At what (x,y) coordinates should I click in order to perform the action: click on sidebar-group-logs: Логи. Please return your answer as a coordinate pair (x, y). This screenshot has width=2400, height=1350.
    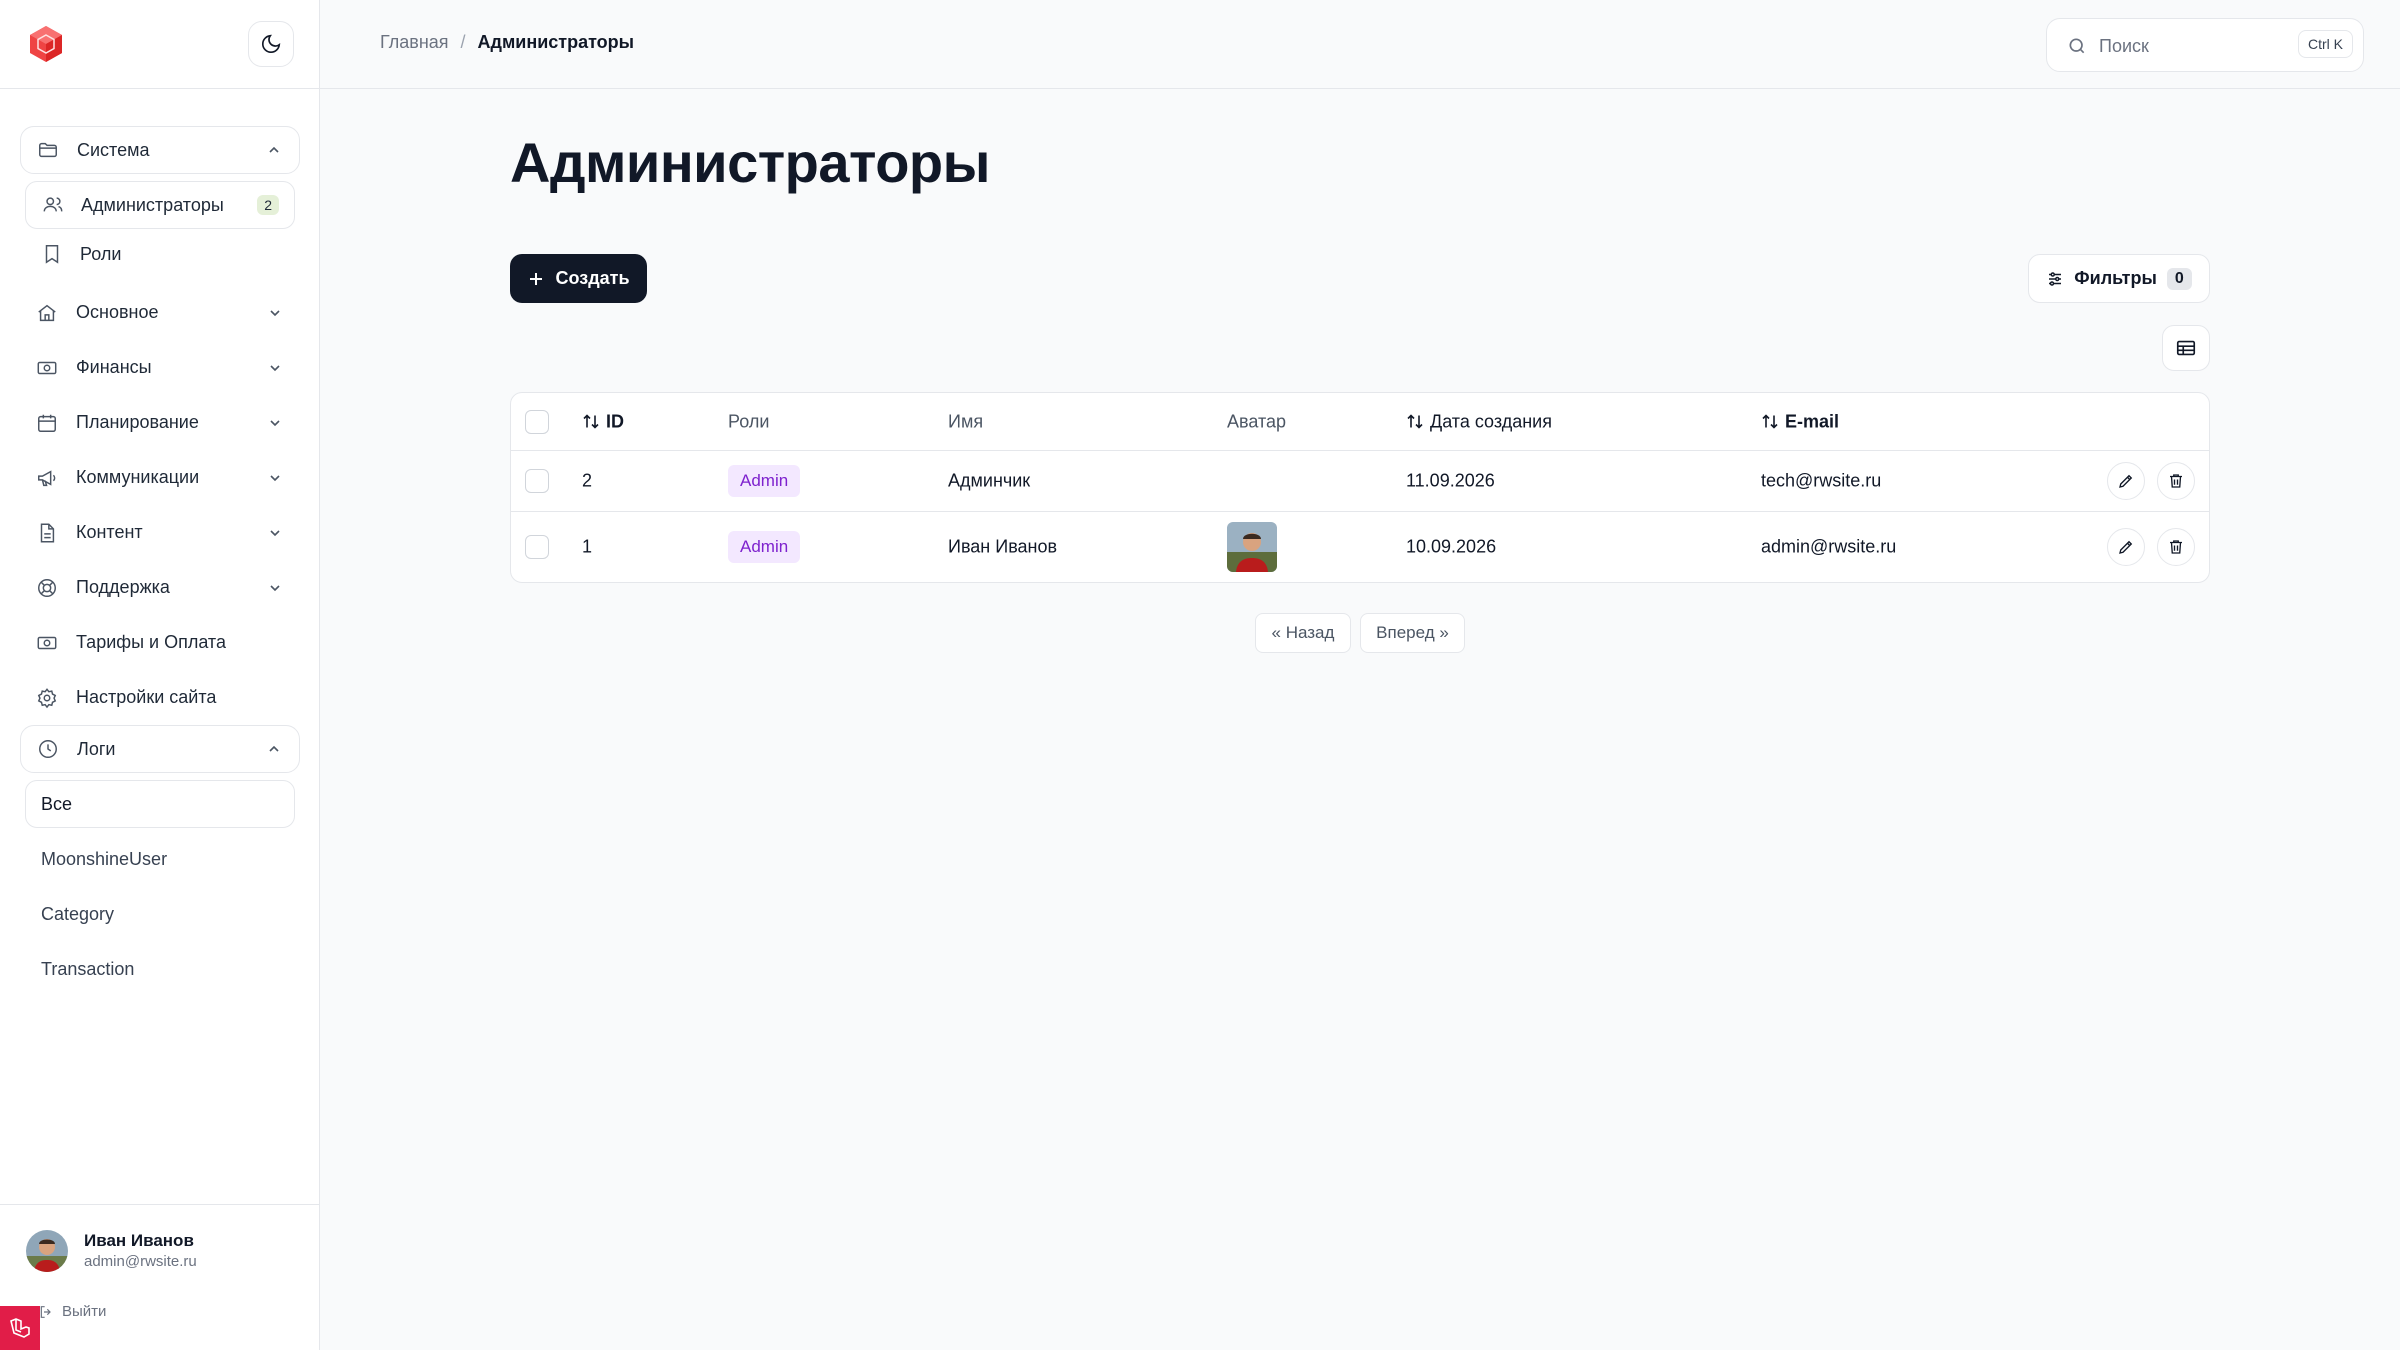
    Looking at the image, I should click on (160, 749).